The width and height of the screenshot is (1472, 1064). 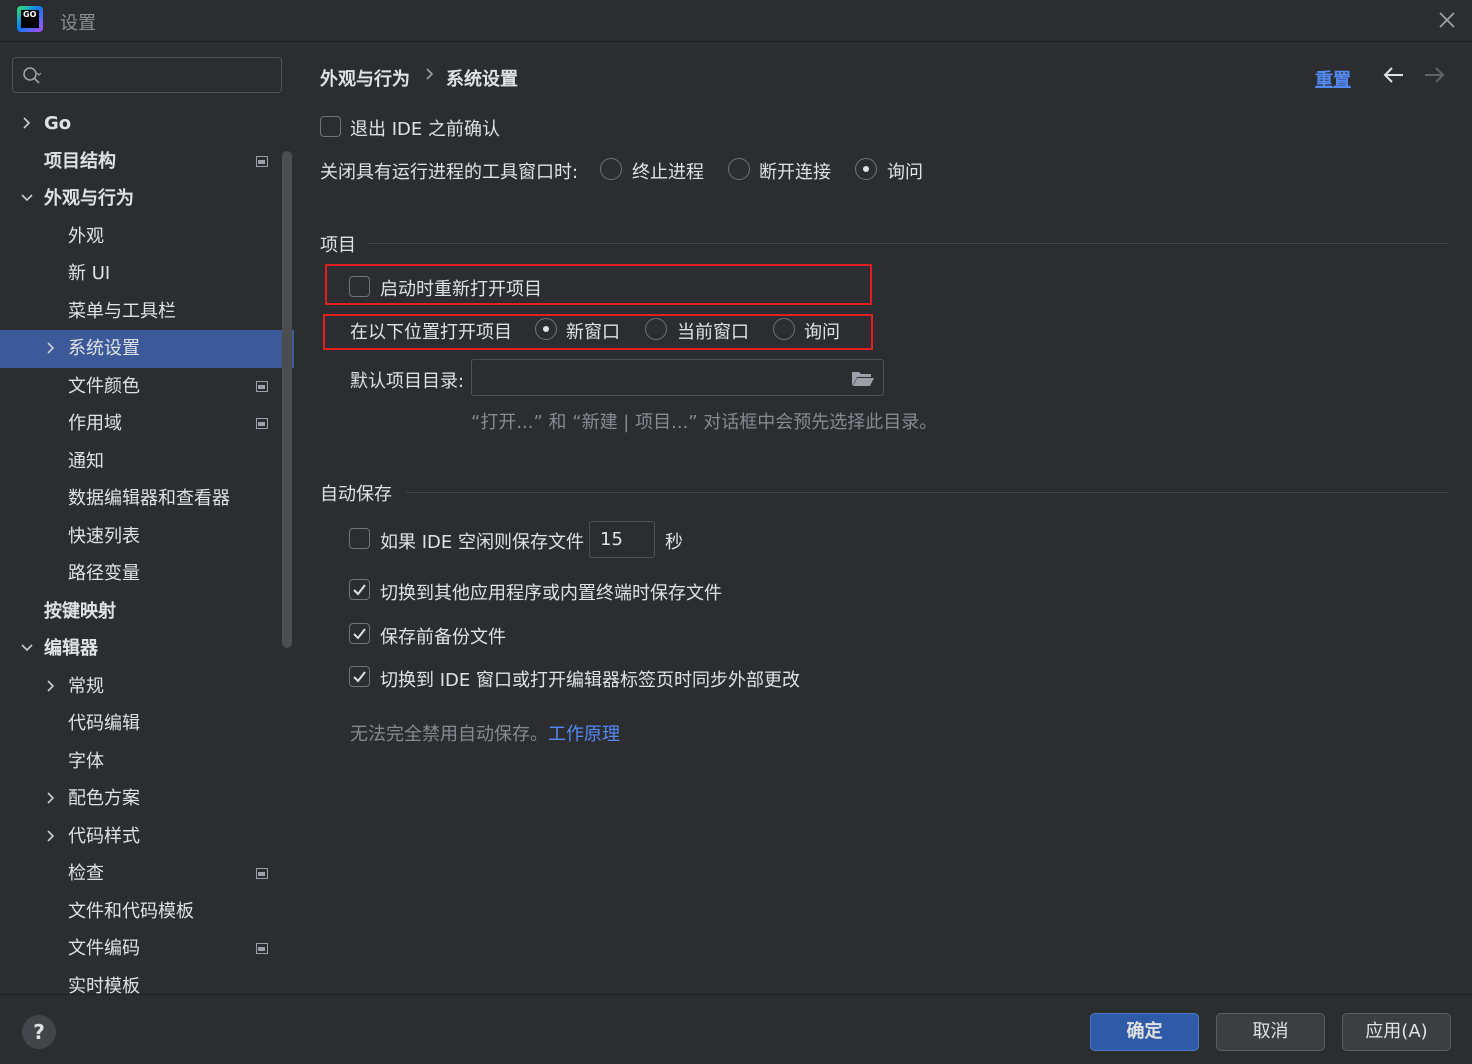 I want to click on sidebar-item-label: 文件和代码模板, so click(x=131, y=911).